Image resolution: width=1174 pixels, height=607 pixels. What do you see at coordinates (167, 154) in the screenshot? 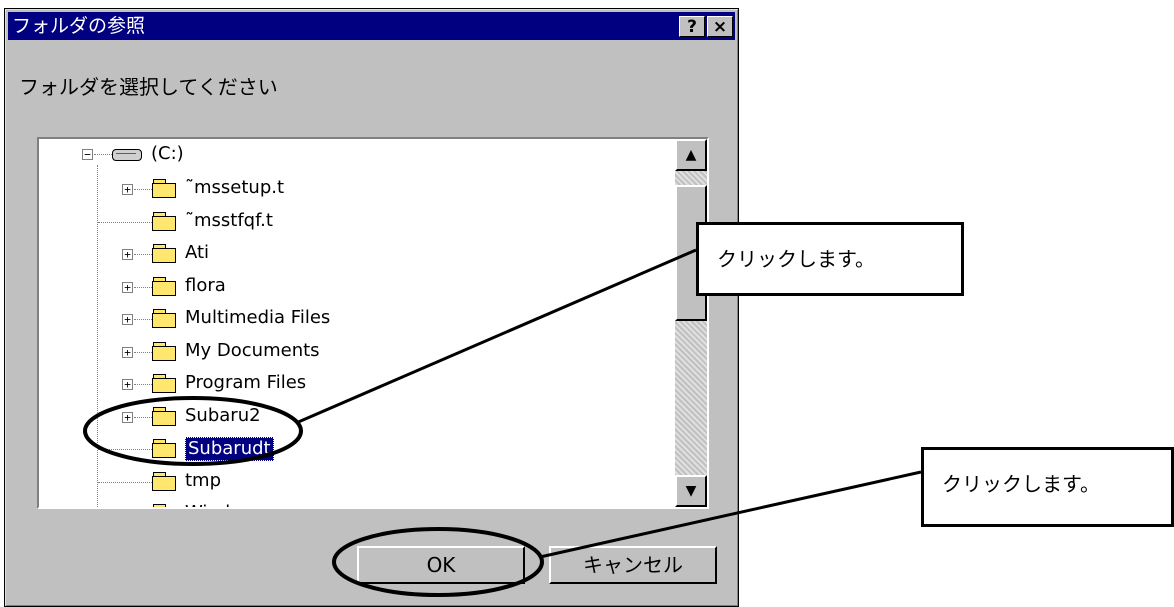
I see `tree-root-label: (C:)` at bounding box center [167, 154].